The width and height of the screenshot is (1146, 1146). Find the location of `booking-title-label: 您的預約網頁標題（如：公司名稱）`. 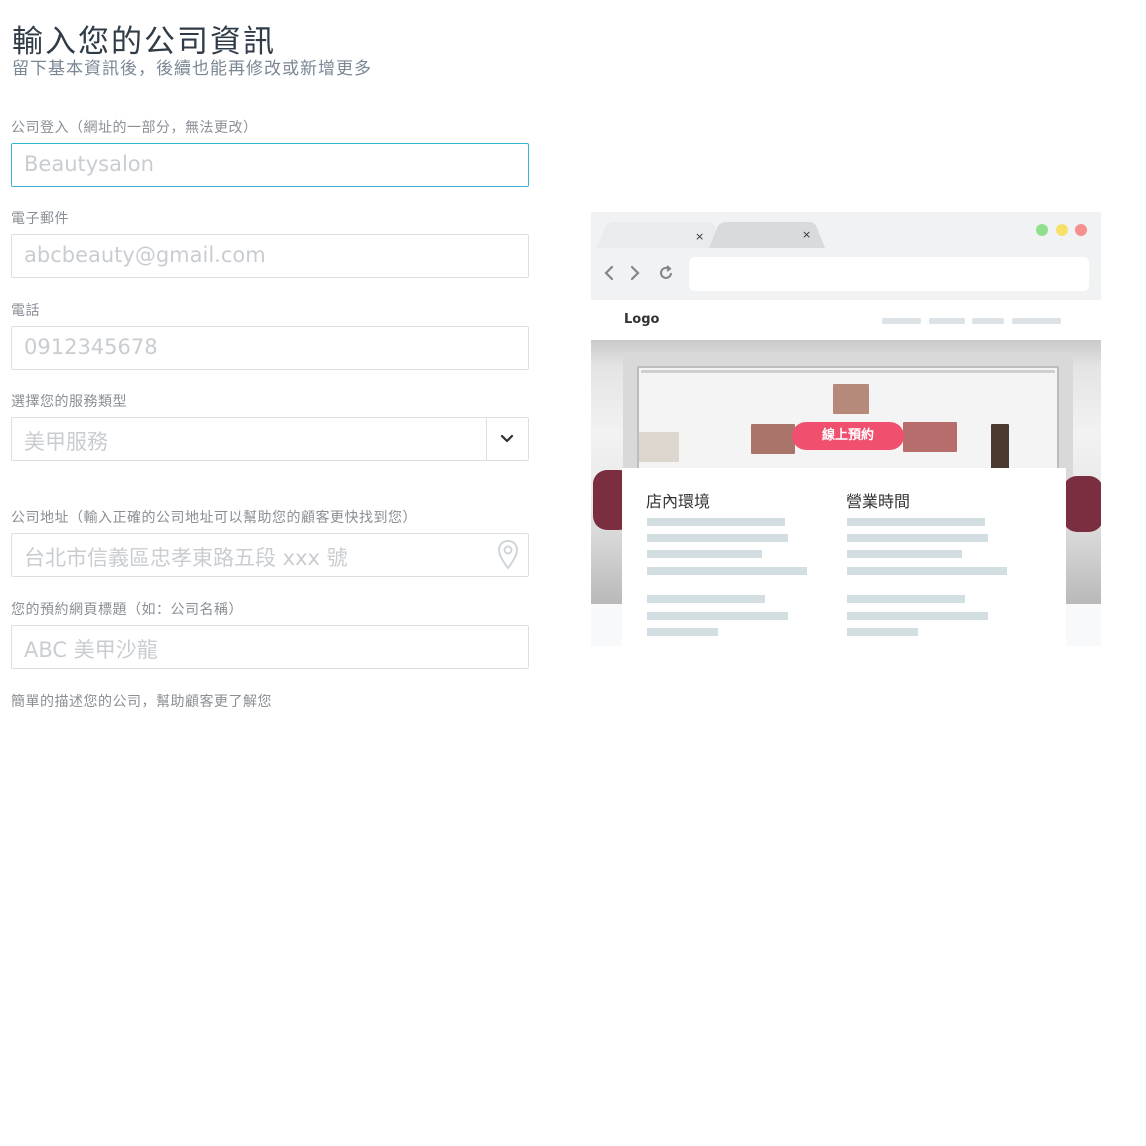

booking-title-label: 您的預約網頁標題（如：公司名稱） is located at coordinates (127, 610).